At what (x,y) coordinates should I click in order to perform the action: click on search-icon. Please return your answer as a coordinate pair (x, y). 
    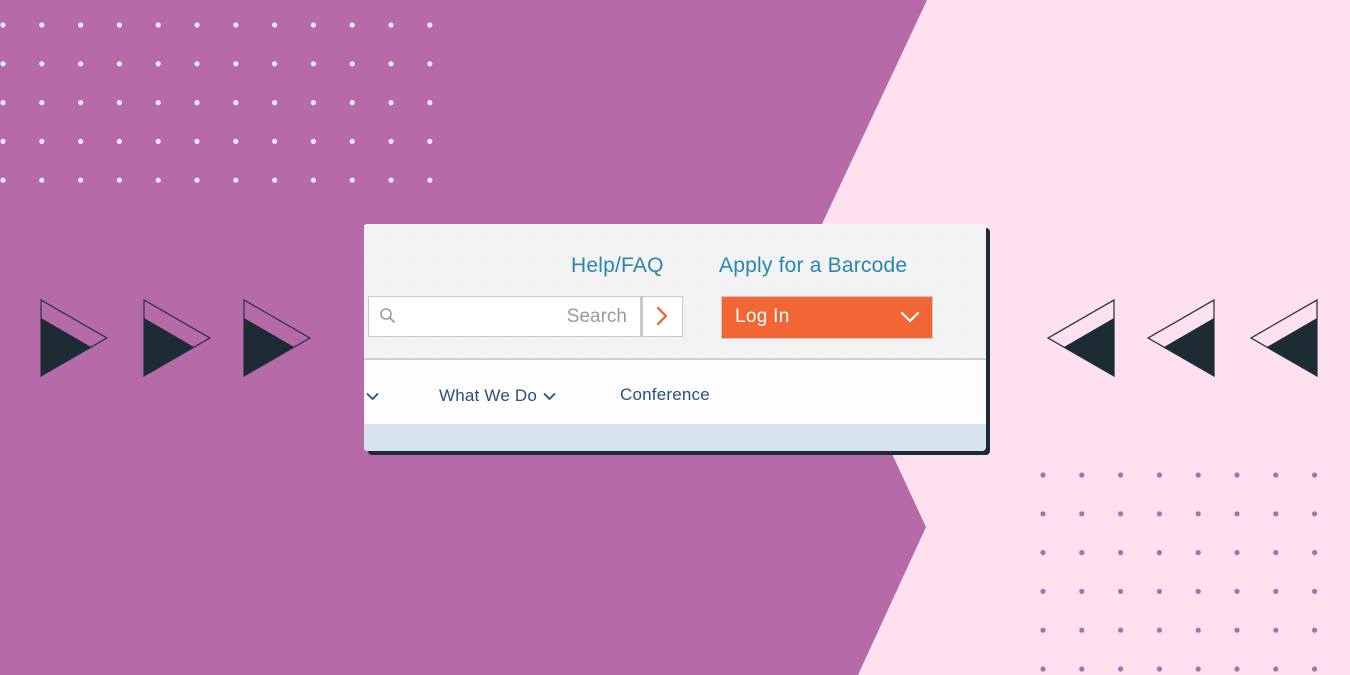
    Looking at the image, I should click on (387, 315).